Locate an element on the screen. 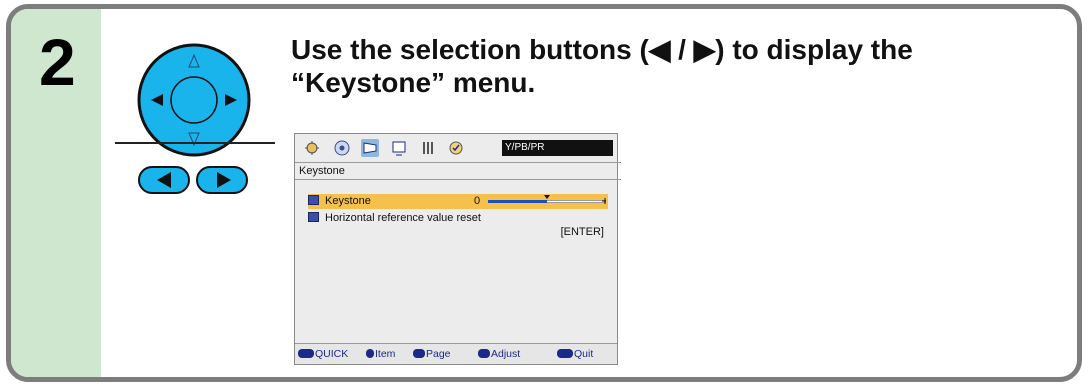 The width and height of the screenshot is (1092, 389). horizontal-reset-label: Horizontal reference value reset is located at coordinates (403, 218).